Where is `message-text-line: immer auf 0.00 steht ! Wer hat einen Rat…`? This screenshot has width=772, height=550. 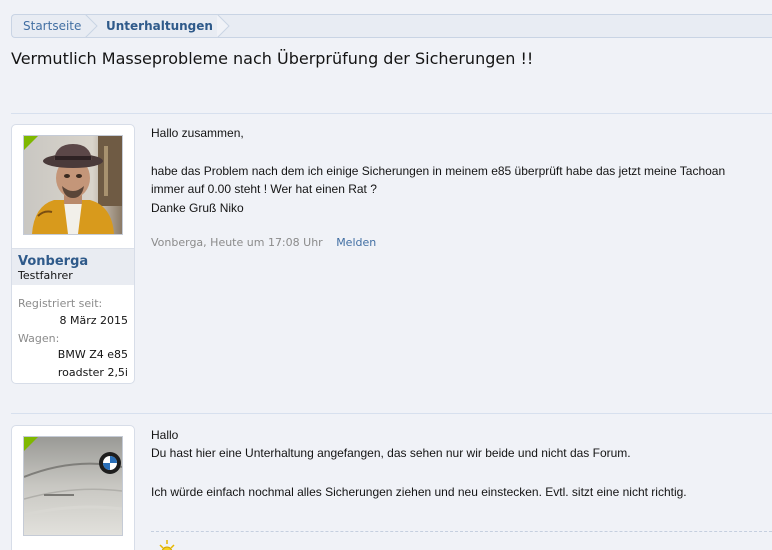
message-text-line: immer auf 0.00 steht ! Wer hat einen Rat… is located at coordinates (264, 189).